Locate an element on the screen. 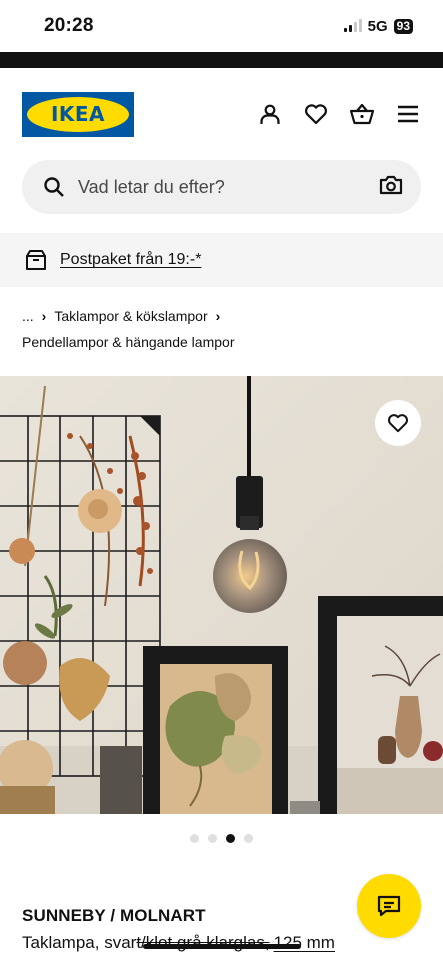 The image size is (443, 960). search-input: Vad letar du efter? is located at coordinates (228, 187).